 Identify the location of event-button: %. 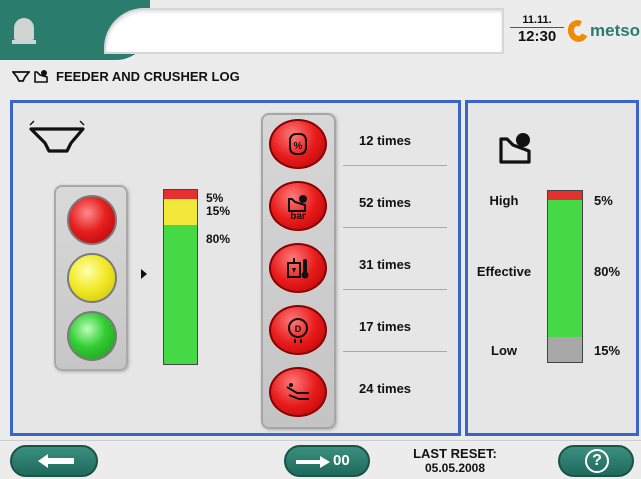
(298, 144).